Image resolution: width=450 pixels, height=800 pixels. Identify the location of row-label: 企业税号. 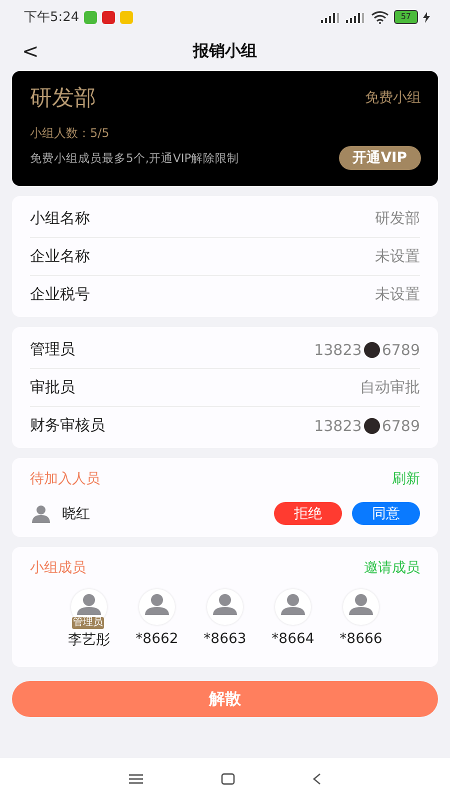
(60, 294).